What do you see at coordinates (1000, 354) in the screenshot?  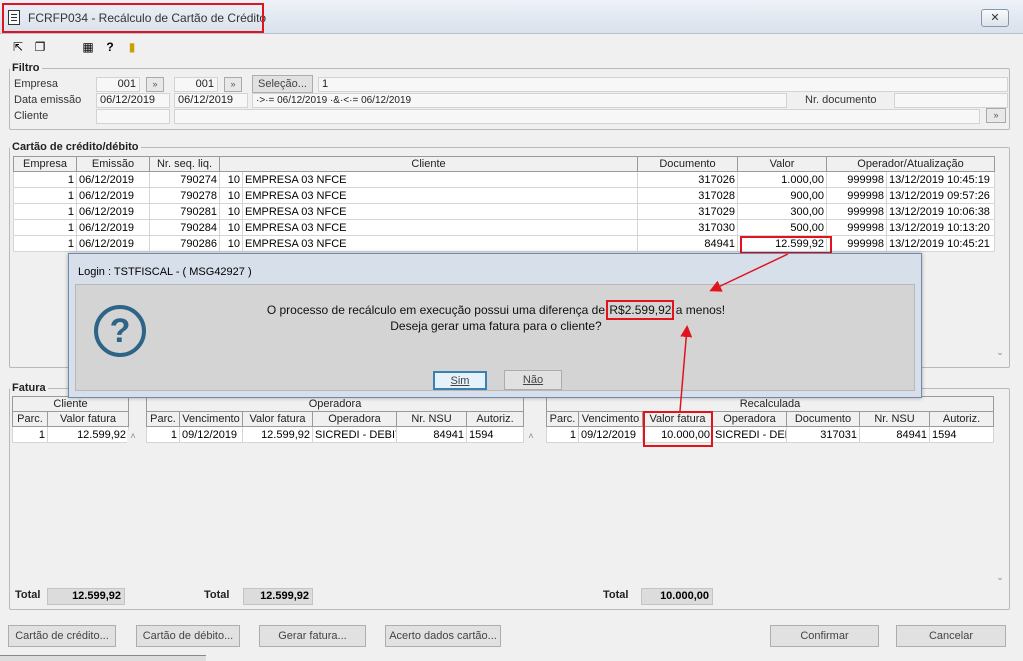 I see `cartao-scroll-down: ⌄` at bounding box center [1000, 354].